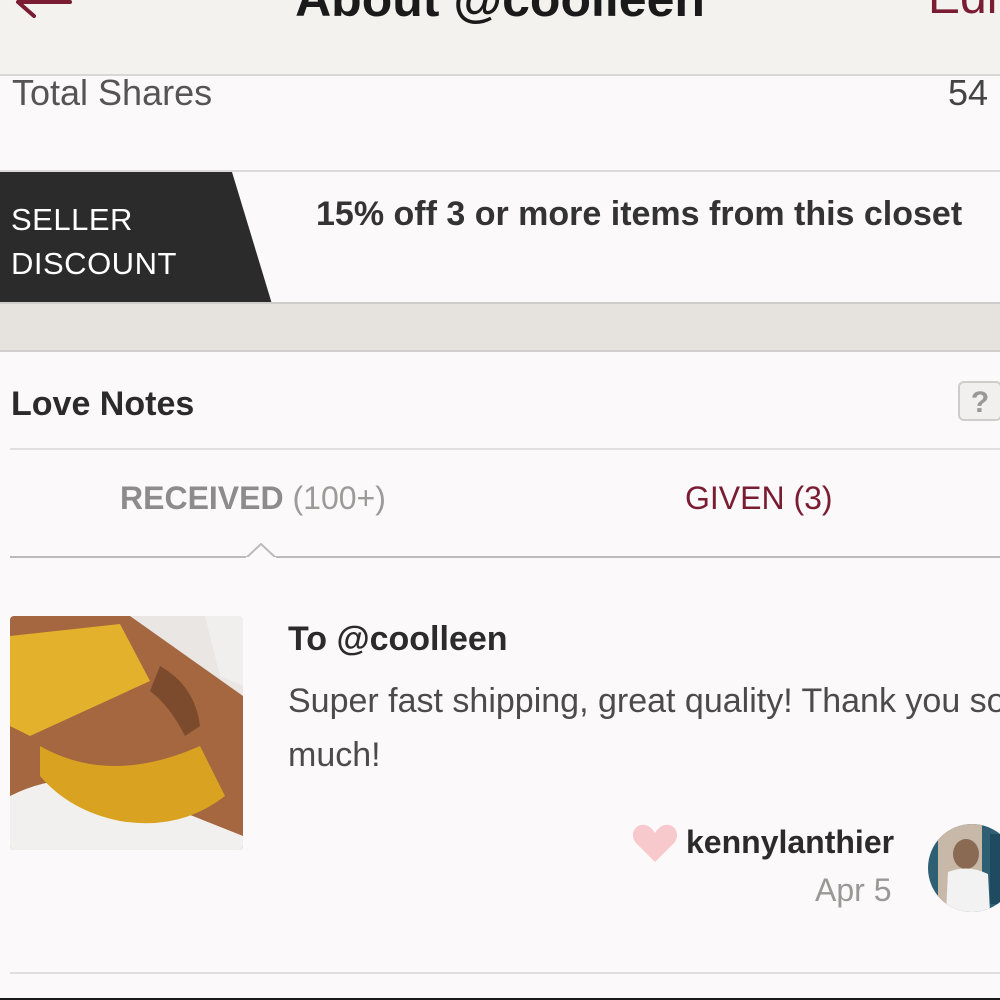 This screenshot has width=1000, height=1000. I want to click on heart-icon, so click(655, 843).